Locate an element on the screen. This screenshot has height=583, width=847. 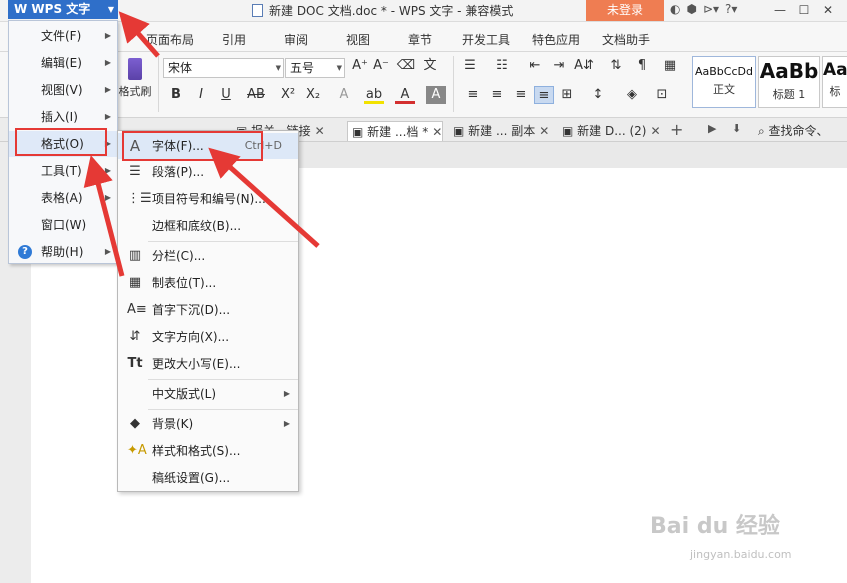
wps-app-menu-button: W WPS 文字 ▼ is located at coordinates (63, 9).